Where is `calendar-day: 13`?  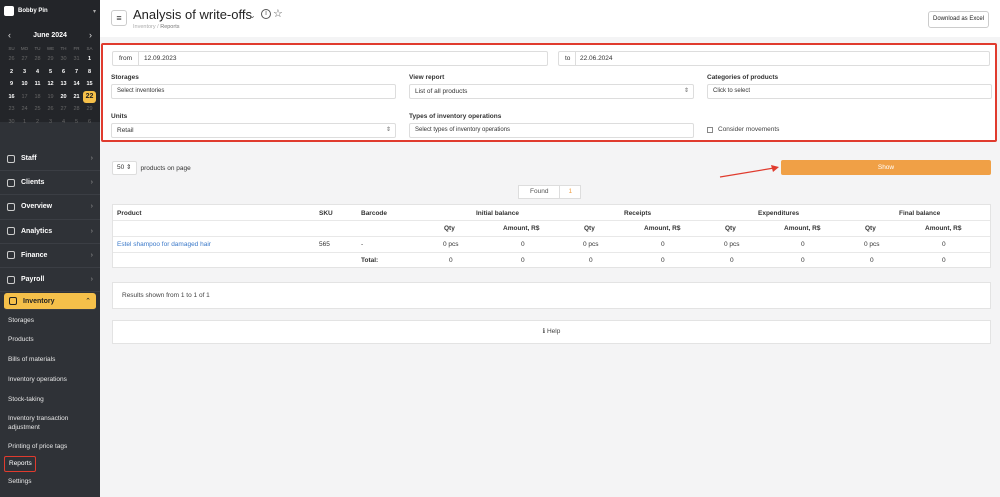 calendar-day: 13 is located at coordinates (63, 84).